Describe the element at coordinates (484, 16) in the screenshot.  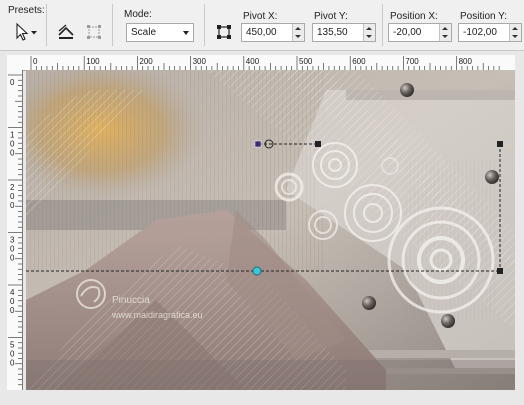
I see `position-y-label: Position Y:` at that location.